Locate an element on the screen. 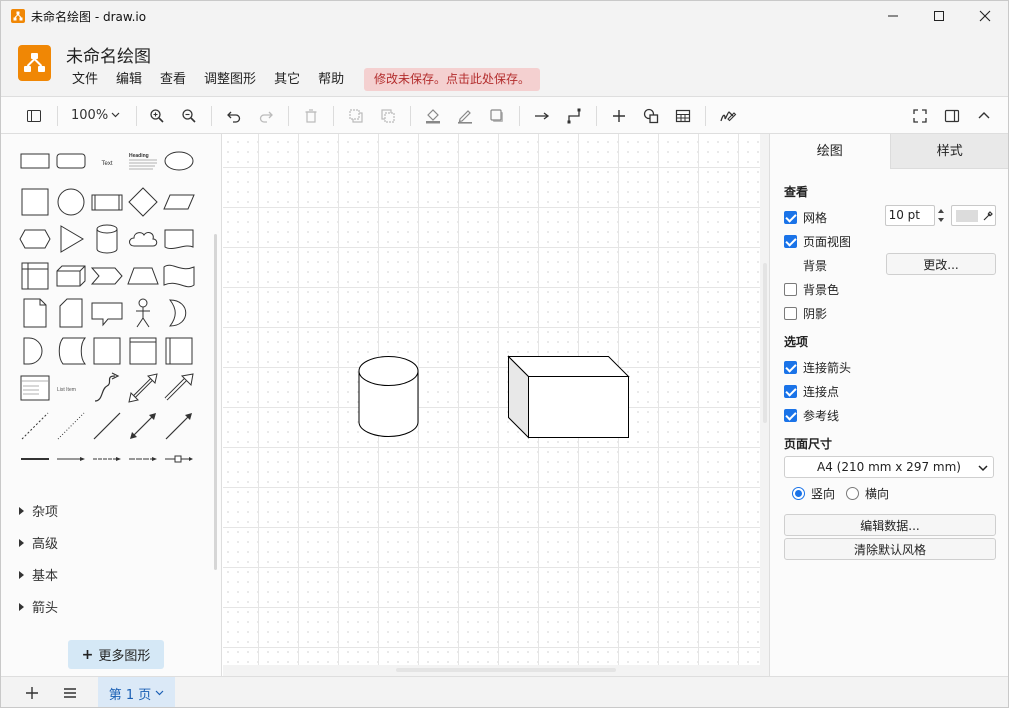 This screenshot has width=1009, height=708. rounded-rectangle-shape is located at coordinates (71, 166).